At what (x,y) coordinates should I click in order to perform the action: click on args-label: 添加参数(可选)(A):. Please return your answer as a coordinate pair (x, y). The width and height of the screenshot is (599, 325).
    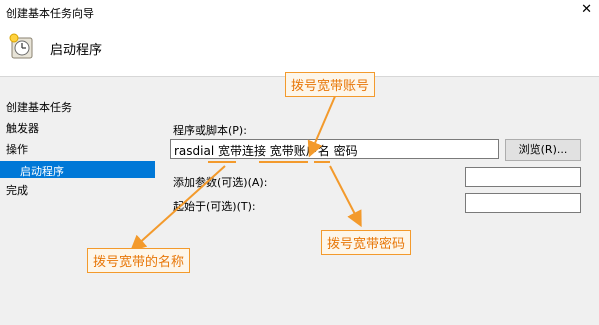
    Looking at the image, I should click on (220, 182).